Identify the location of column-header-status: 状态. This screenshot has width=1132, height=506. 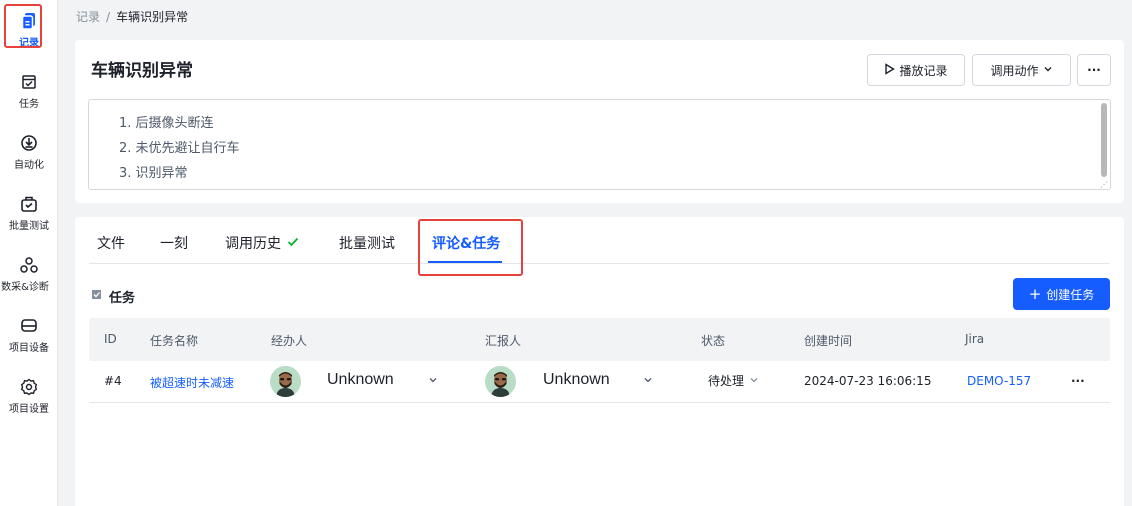
(713, 341).